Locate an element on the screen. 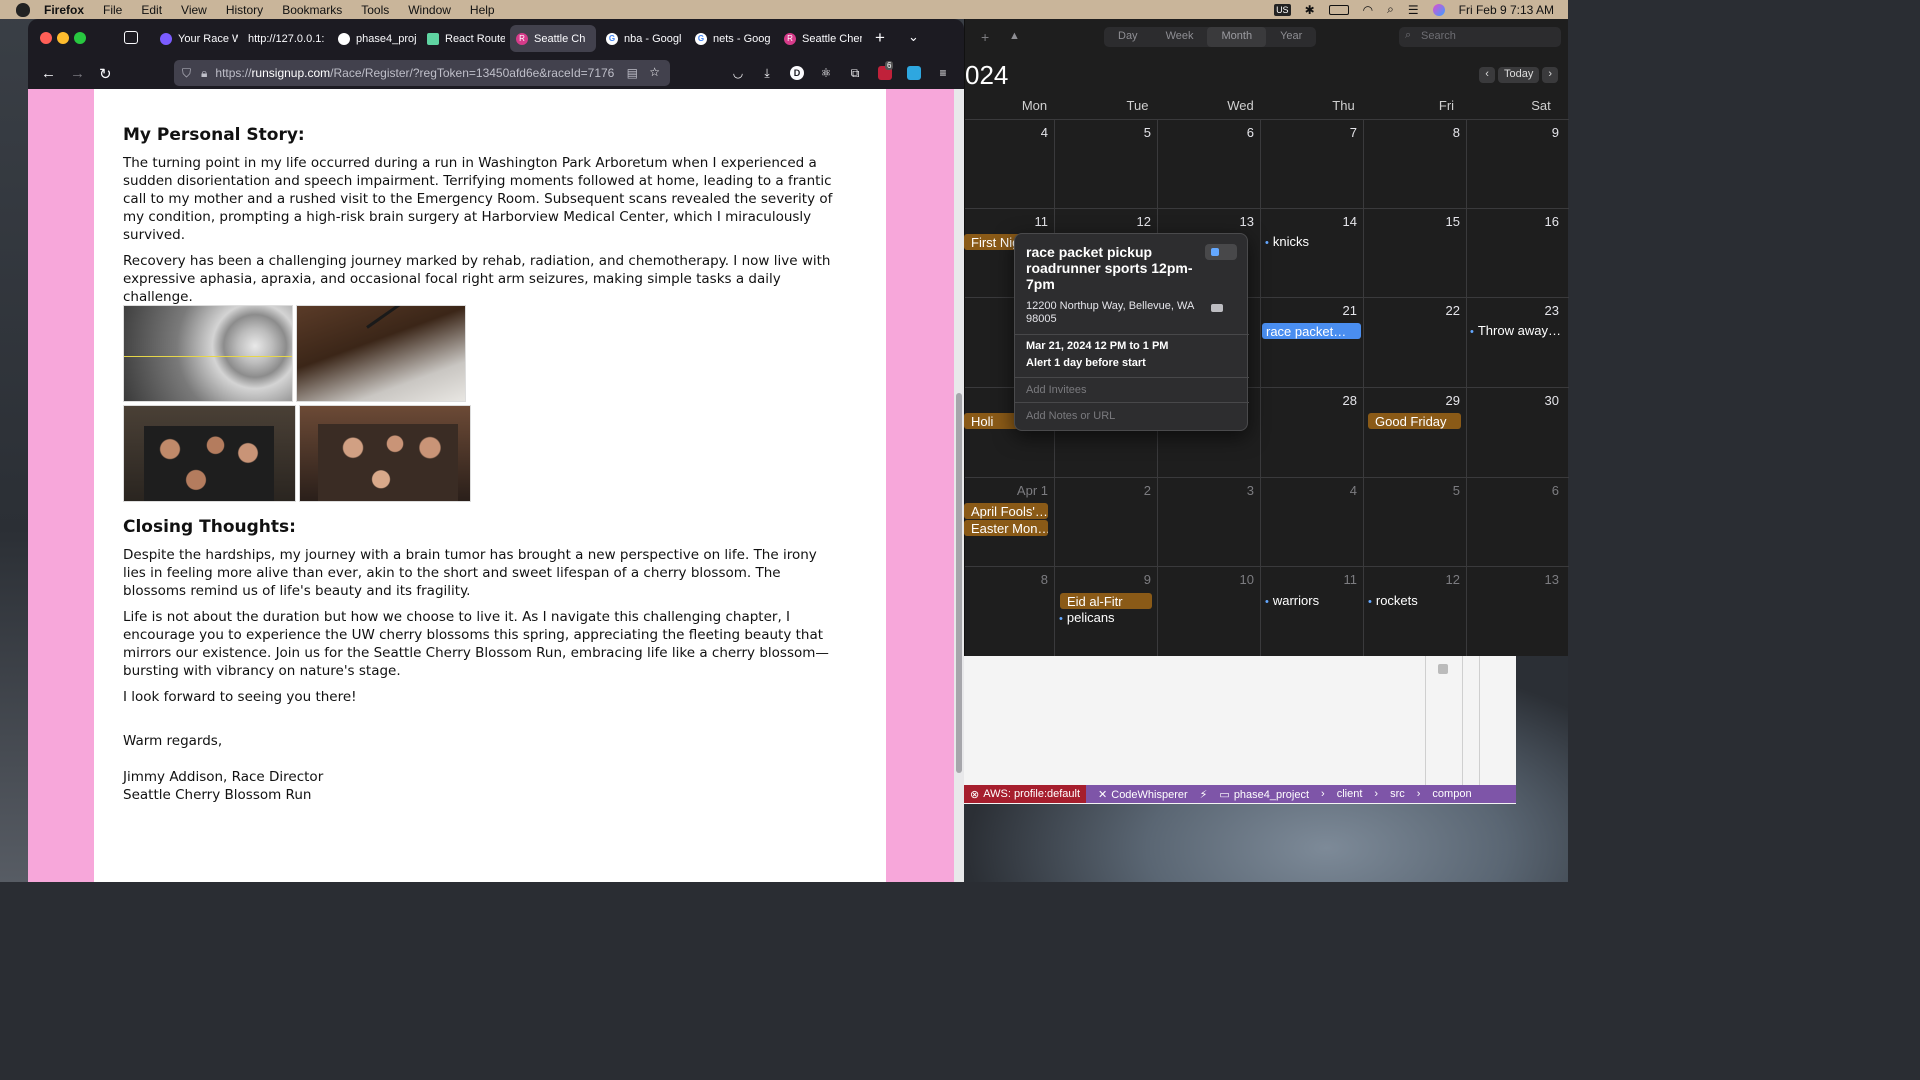  video-call-icon is located at coordinates (1217, 308).